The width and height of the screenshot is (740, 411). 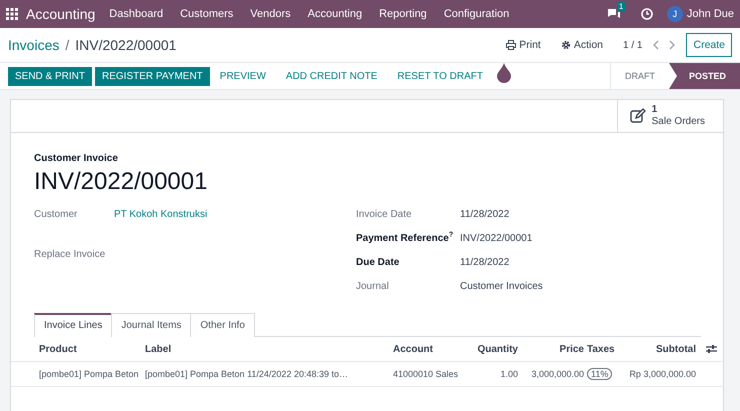 I want to click on apps-menu-icon, so click(x=12, y=14).